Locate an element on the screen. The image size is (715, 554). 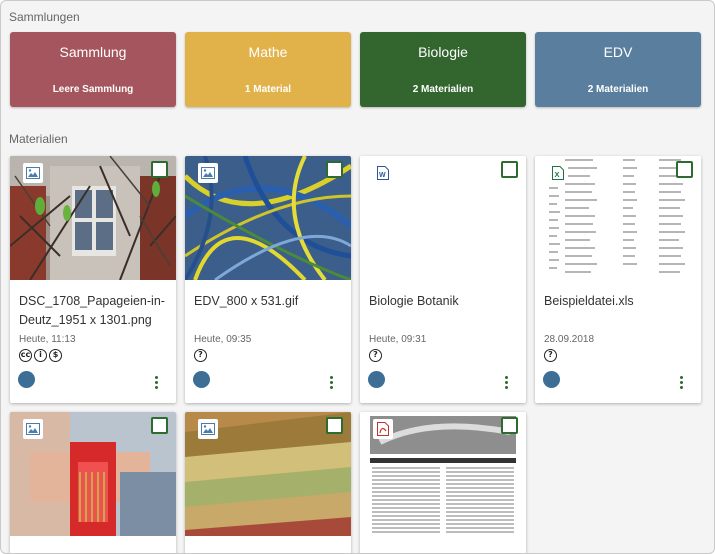
license-icons: cc i $ is located at coordinates (40, 355).